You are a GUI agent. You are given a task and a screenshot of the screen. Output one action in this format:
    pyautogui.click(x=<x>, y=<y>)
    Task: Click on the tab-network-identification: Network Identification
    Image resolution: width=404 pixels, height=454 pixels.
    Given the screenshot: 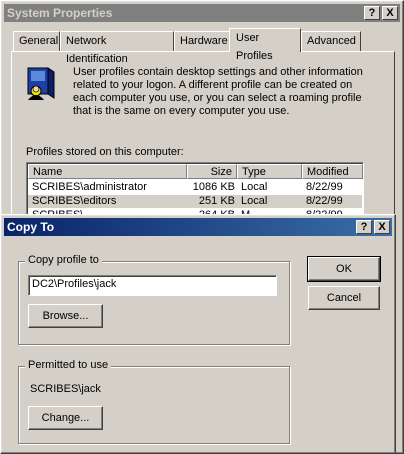 What is the action you would take?
    pyautogui.click(x=117, y=48)
    